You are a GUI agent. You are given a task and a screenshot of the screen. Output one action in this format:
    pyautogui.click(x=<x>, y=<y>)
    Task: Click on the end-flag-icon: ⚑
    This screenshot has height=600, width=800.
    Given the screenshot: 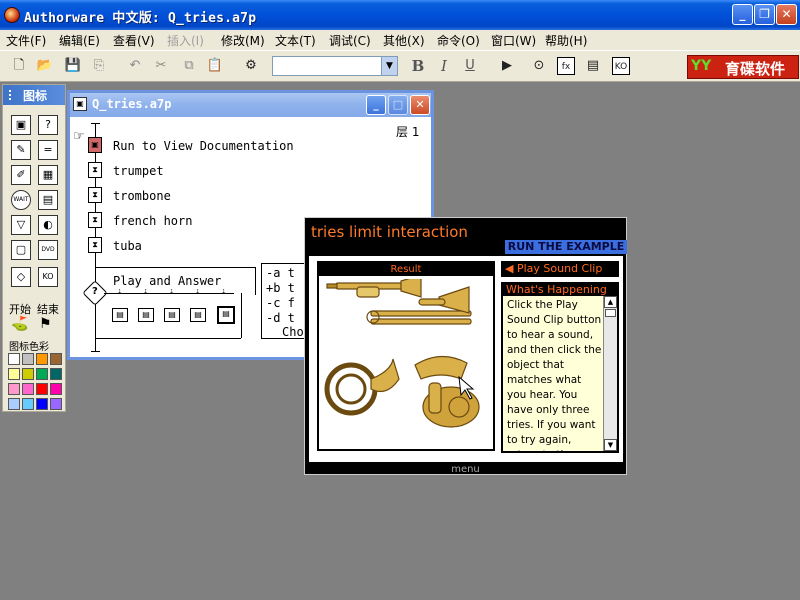 What is the action you would take?
    pyautogui.click(x=45, y=324)
    